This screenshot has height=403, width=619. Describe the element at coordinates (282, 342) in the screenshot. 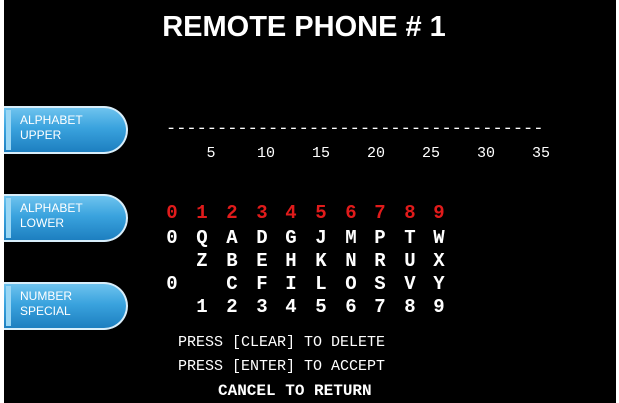

I see `clear-instruction: PRESS [CLEAR] TO DELETE` at that location.